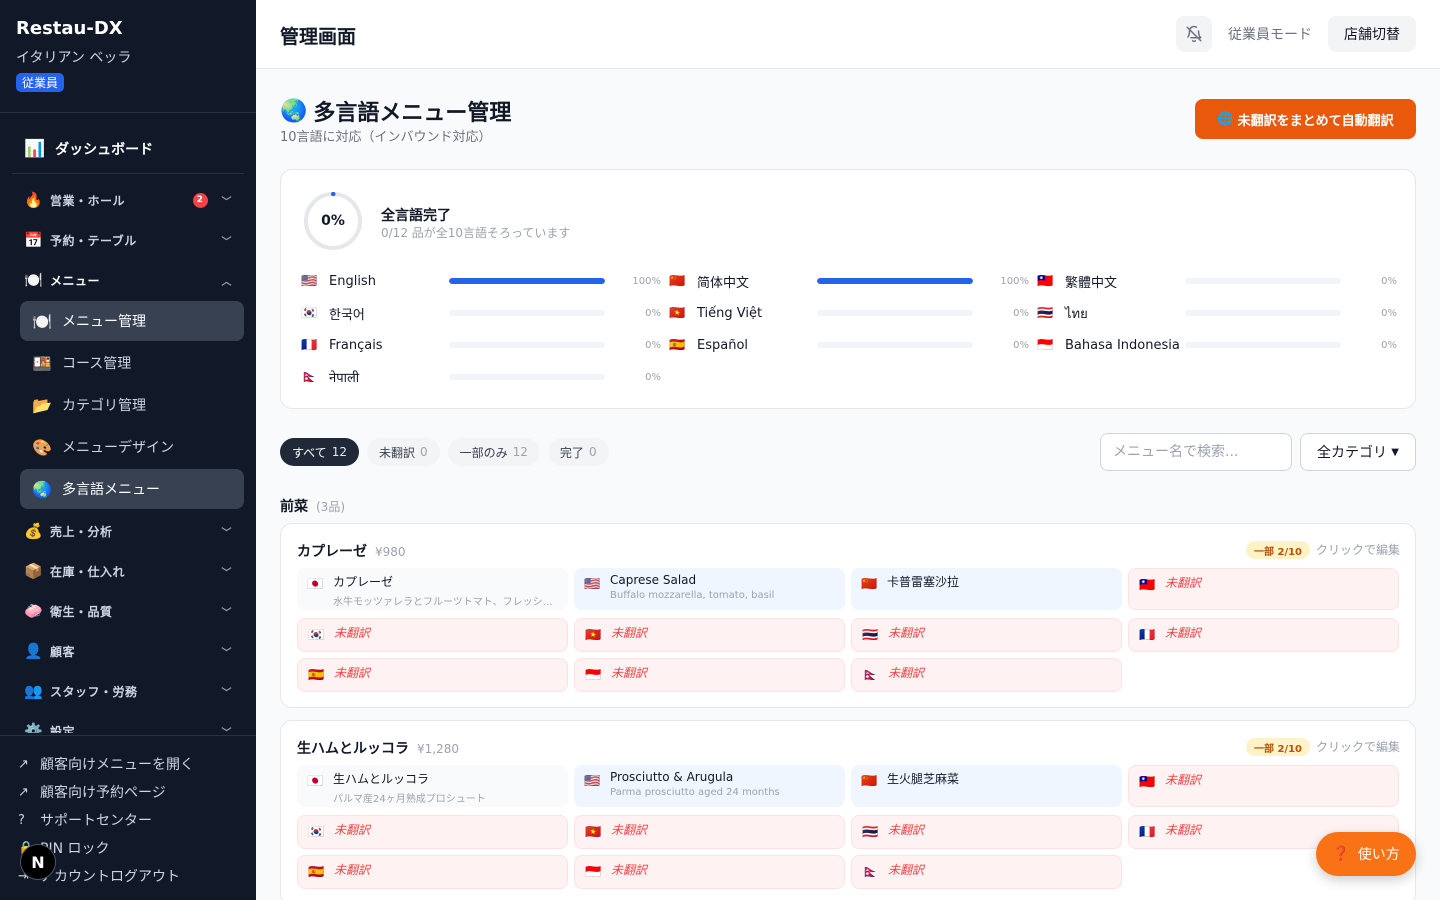 The image size is (1440, 900). What do you see at coordinates (117, 765) in the screenshot?
I see `link-label: 顧客向けメニューを開く` at bounding box center [117, 765].